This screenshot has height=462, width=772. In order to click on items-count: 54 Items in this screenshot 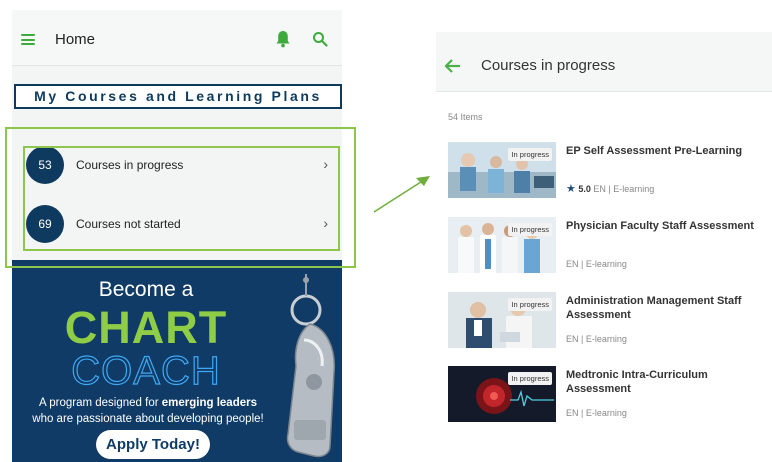, I will do `click(465, 117)`.